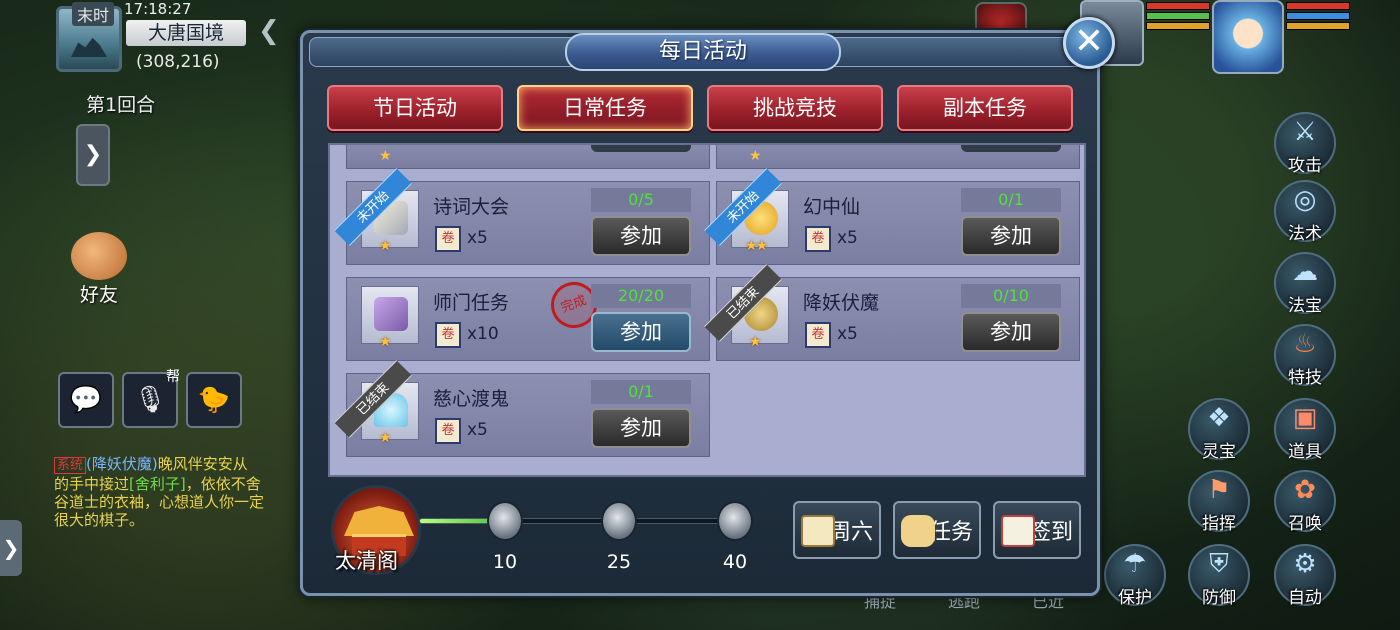 This screenshot has height=630, width=1400. Describe the element at coordinates (619, 562) in the screenshot. I see `milestone-label: 25` at that location.